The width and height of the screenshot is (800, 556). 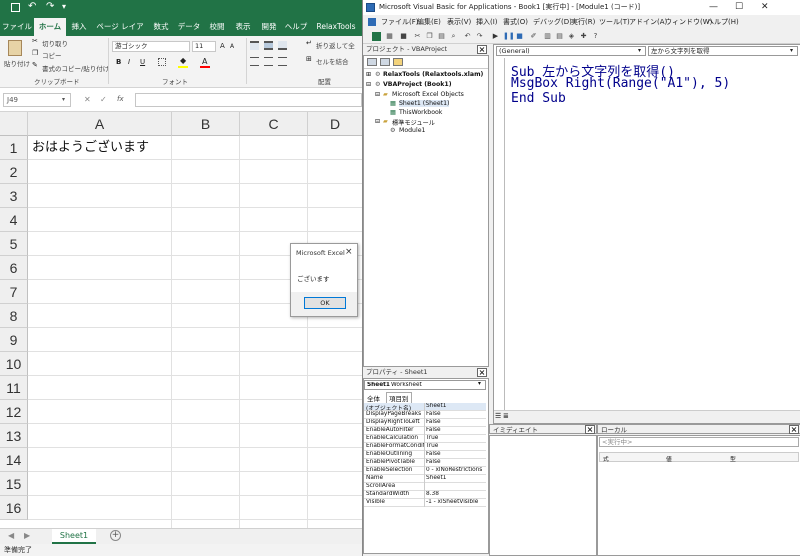 I want to click on project-explorer-icon: ▥, so click(x=547, y=36).